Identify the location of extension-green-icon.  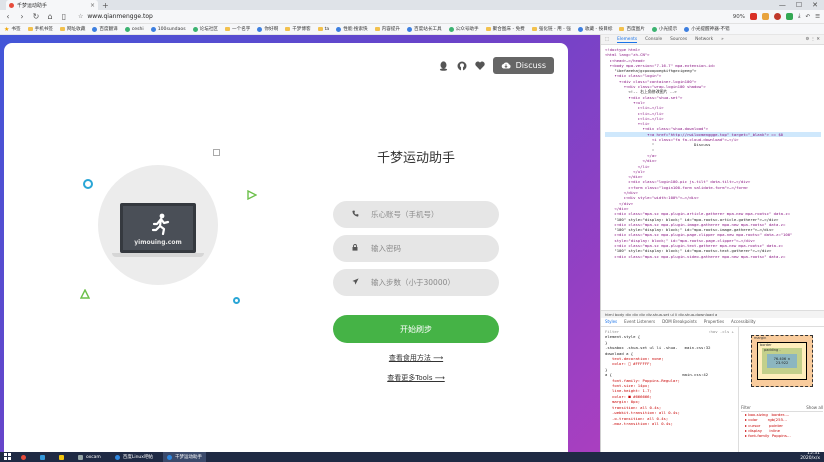
(790, 16).